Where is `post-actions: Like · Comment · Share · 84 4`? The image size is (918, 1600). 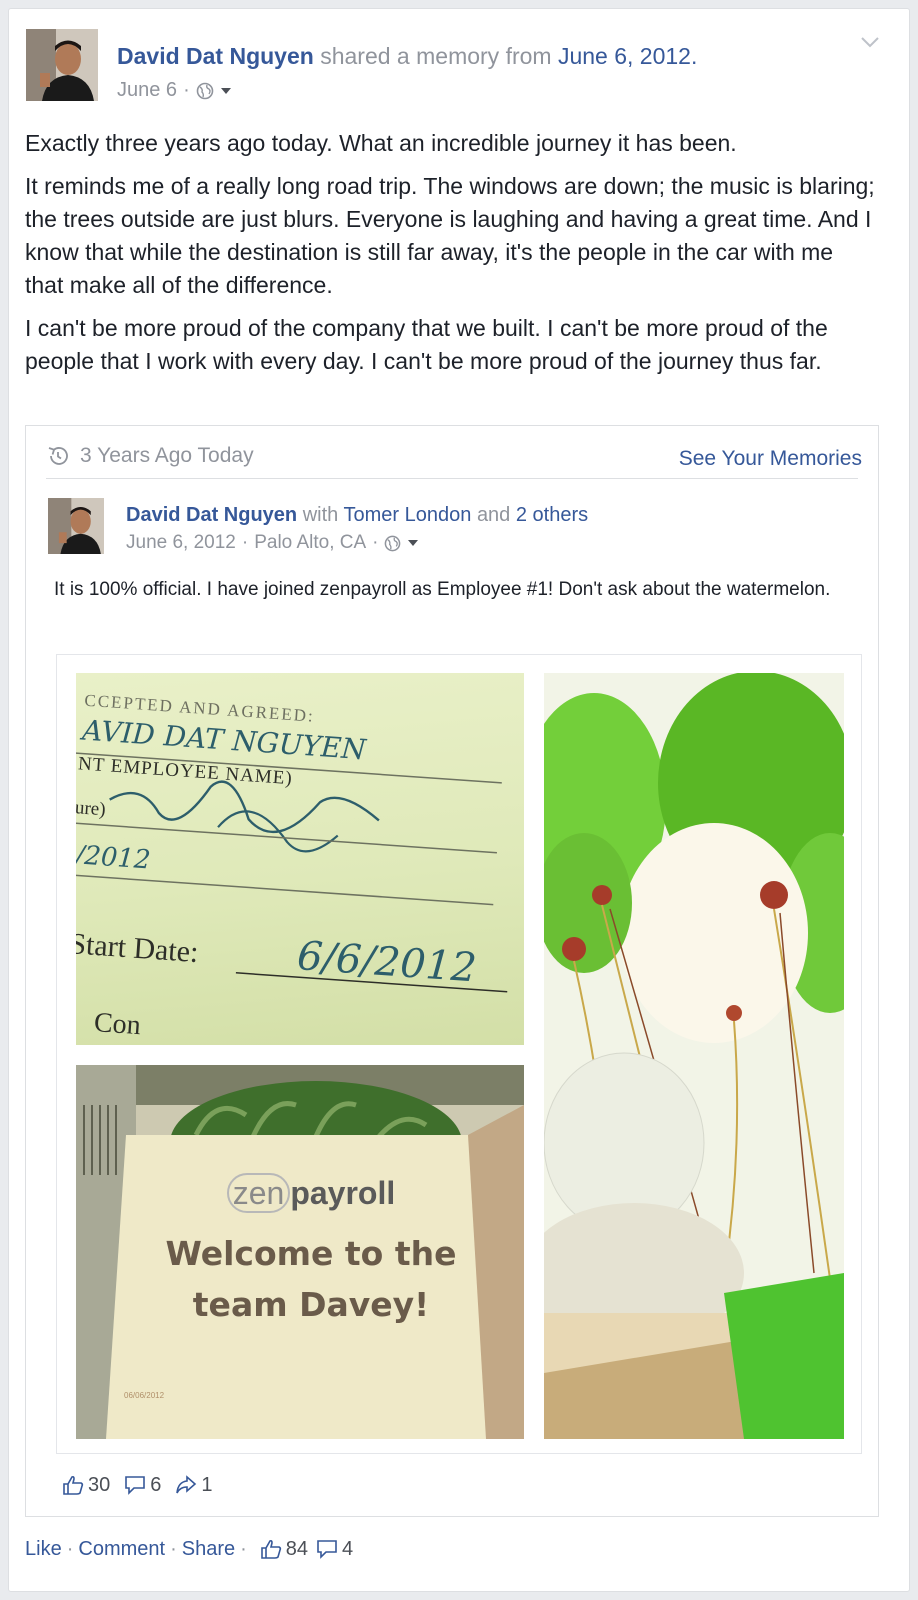 post-actions: Like · Comment · Share · 84 4 is located at coordinates (189, 1549).